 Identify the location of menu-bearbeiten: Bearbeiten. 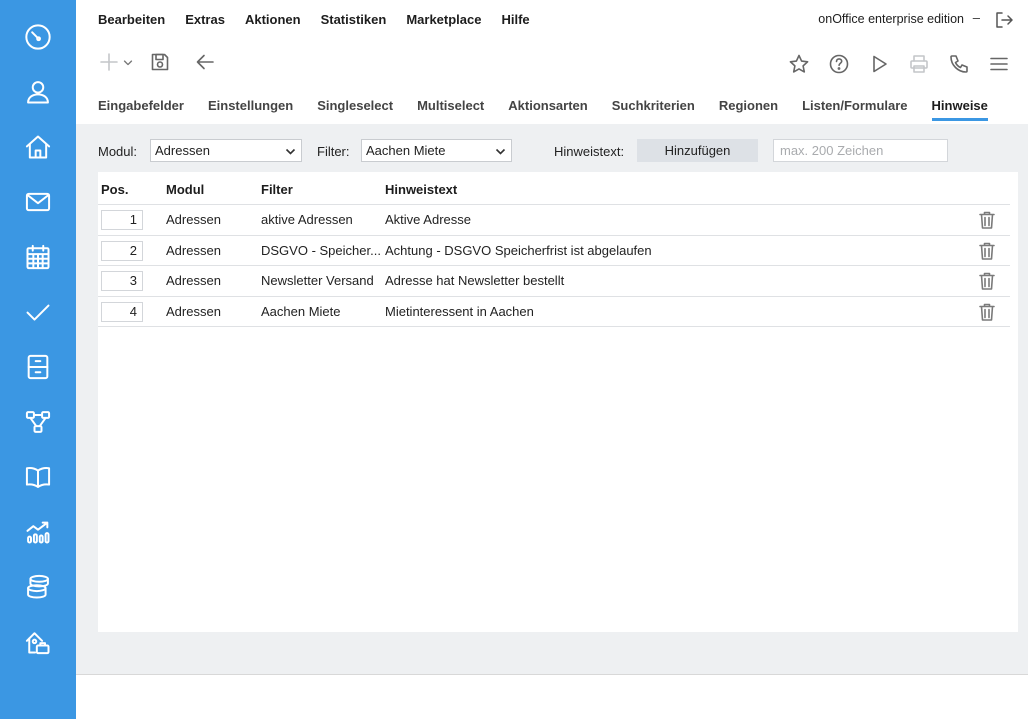
(131, 21).